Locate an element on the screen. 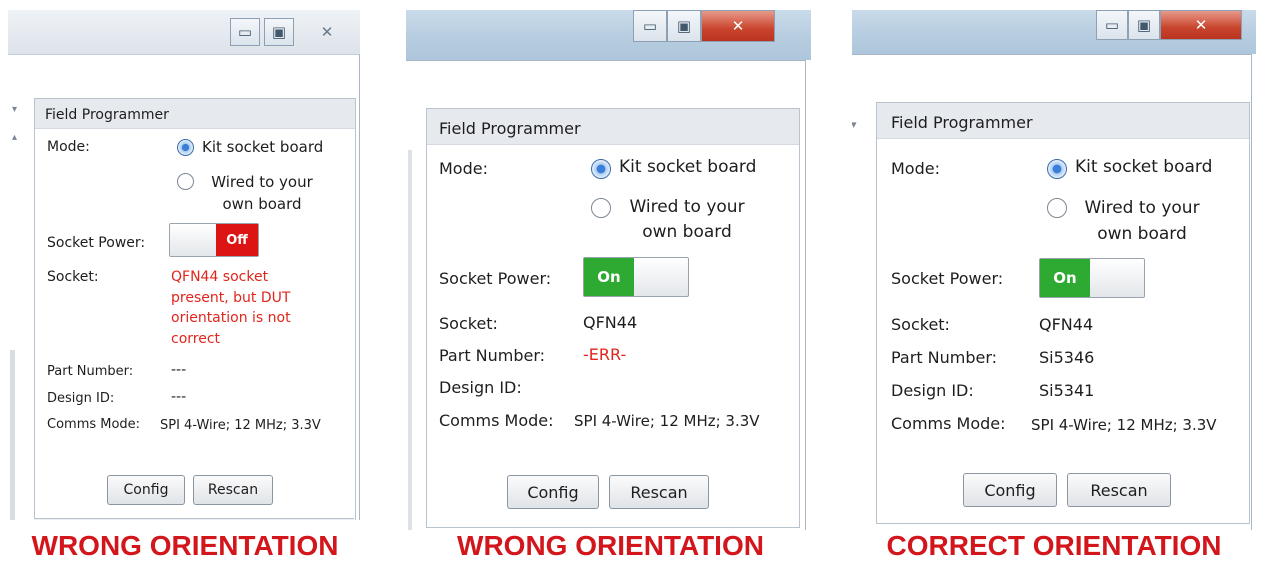 The image size is (1262, 570). toggle-off-state: Off is located at coordinates (237, 240).